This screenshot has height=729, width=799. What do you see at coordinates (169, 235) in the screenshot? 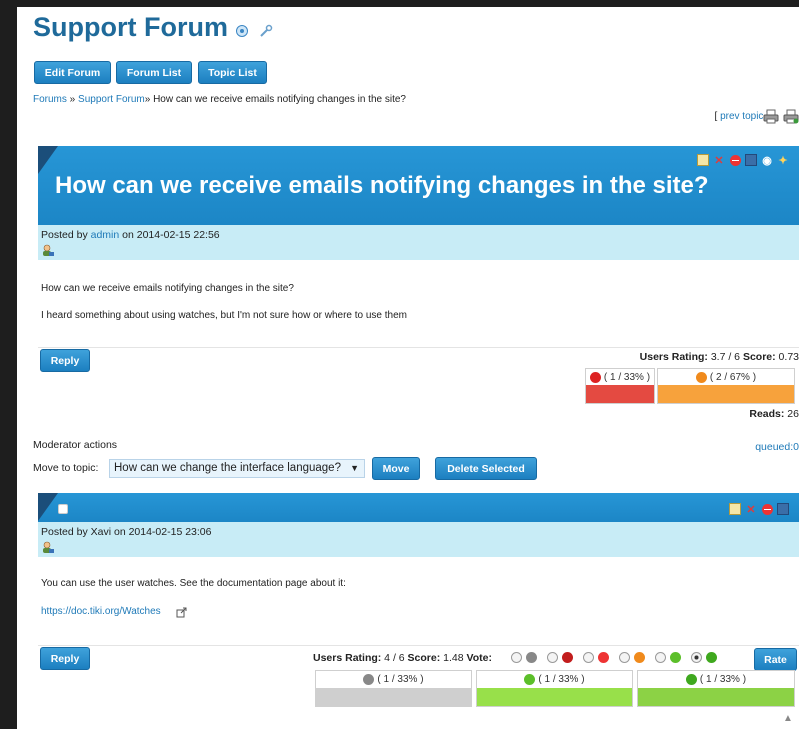
I see `posted-date: on 2014-02-15 22:56` at bounding box center [169, 235].